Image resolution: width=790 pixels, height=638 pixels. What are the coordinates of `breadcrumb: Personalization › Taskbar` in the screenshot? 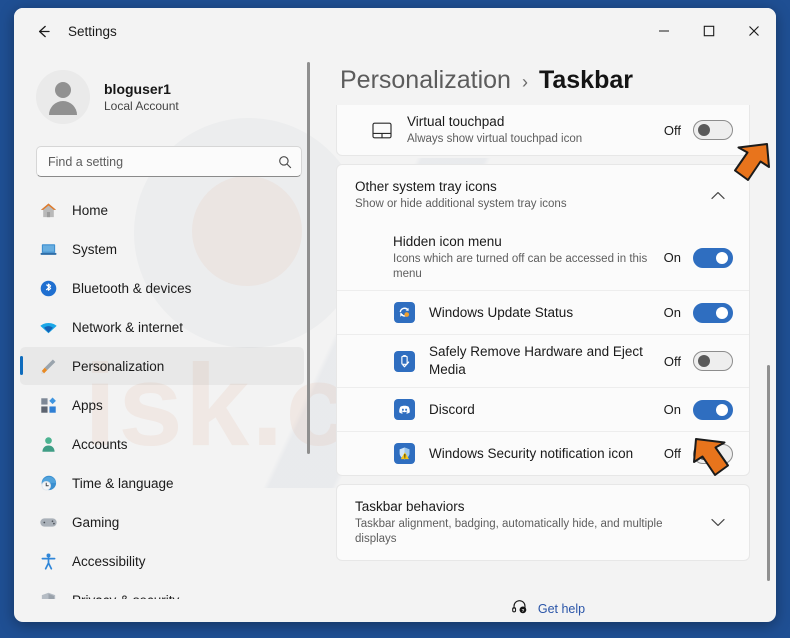 It's located at (556, 79).